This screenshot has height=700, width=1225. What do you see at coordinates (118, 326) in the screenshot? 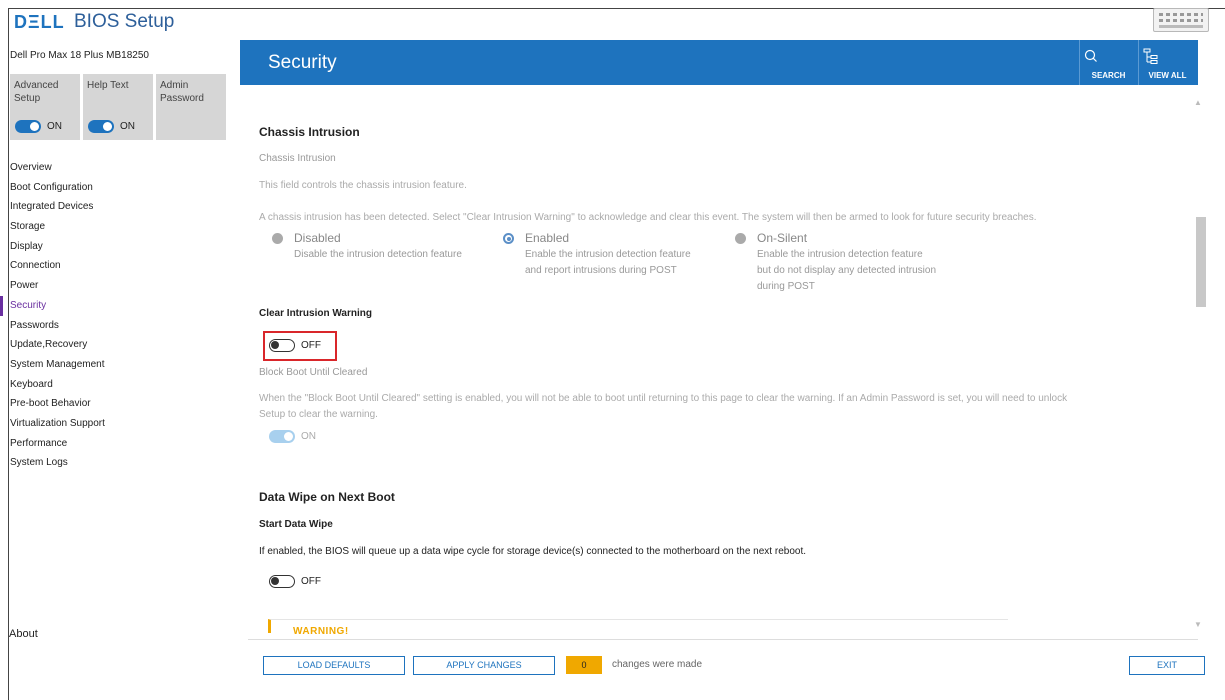
I see `sidebar-item-passwords: Passwords` at bounding box center [118, 326].